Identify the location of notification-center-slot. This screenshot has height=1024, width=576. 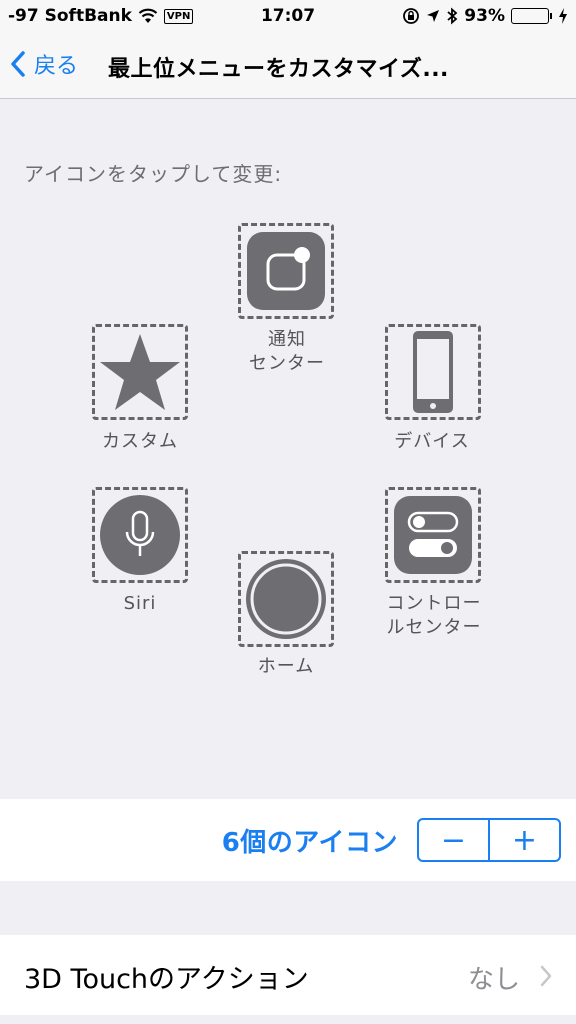
(286, 271).